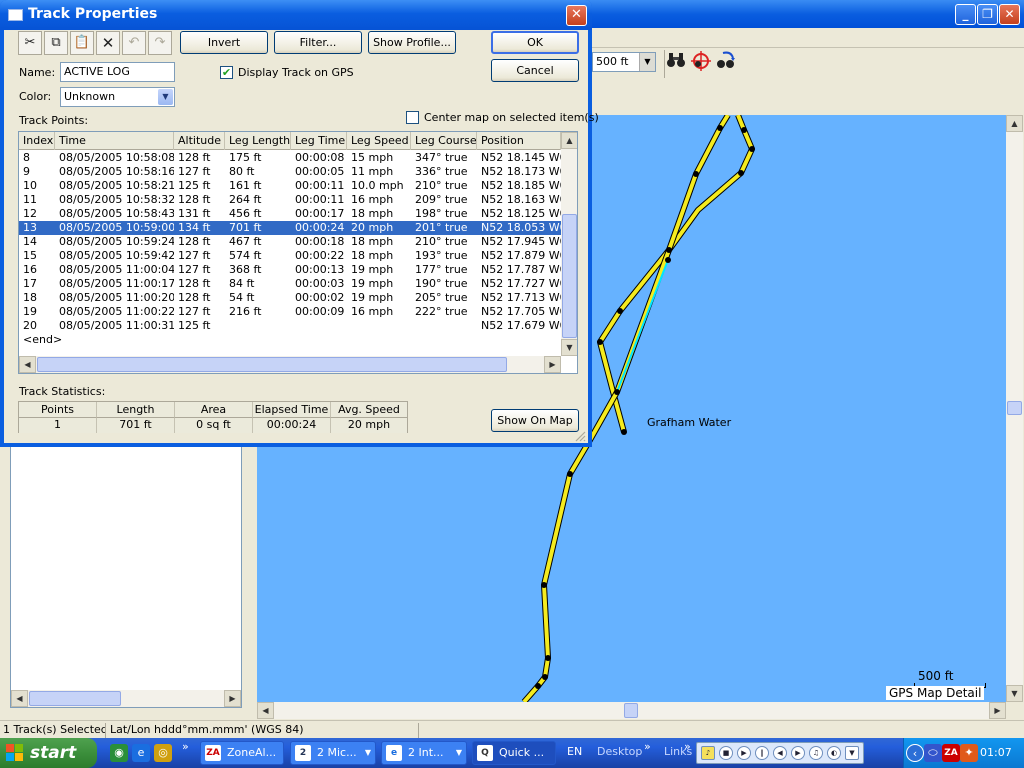 This screenshot has height=768, width=1024. What do you see at coordinates (762, 753) in the screenshot?
I see `pause-icon: ‖` at bounding box center [762, 753].